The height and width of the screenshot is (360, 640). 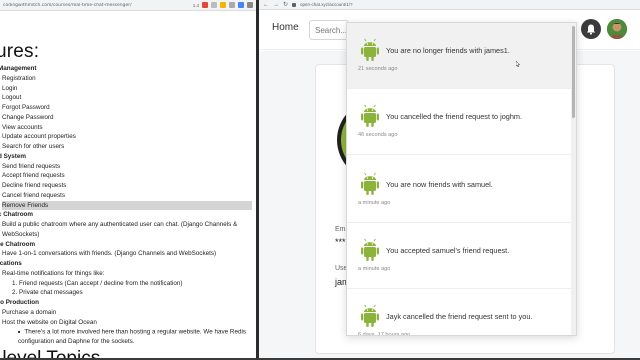 What do you see at coordinates (28, 117) in the screenshot?
I see `list-item: Change Password` at bounding box center [28, 117].